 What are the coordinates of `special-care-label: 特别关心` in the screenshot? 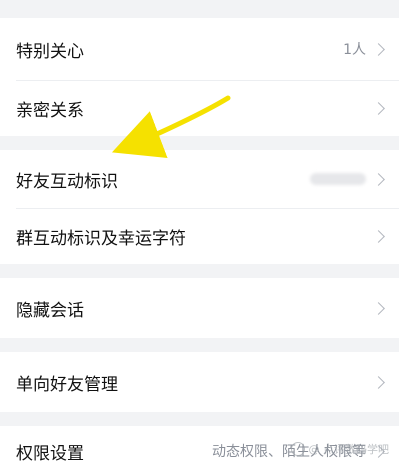 It's located at (50, 51).